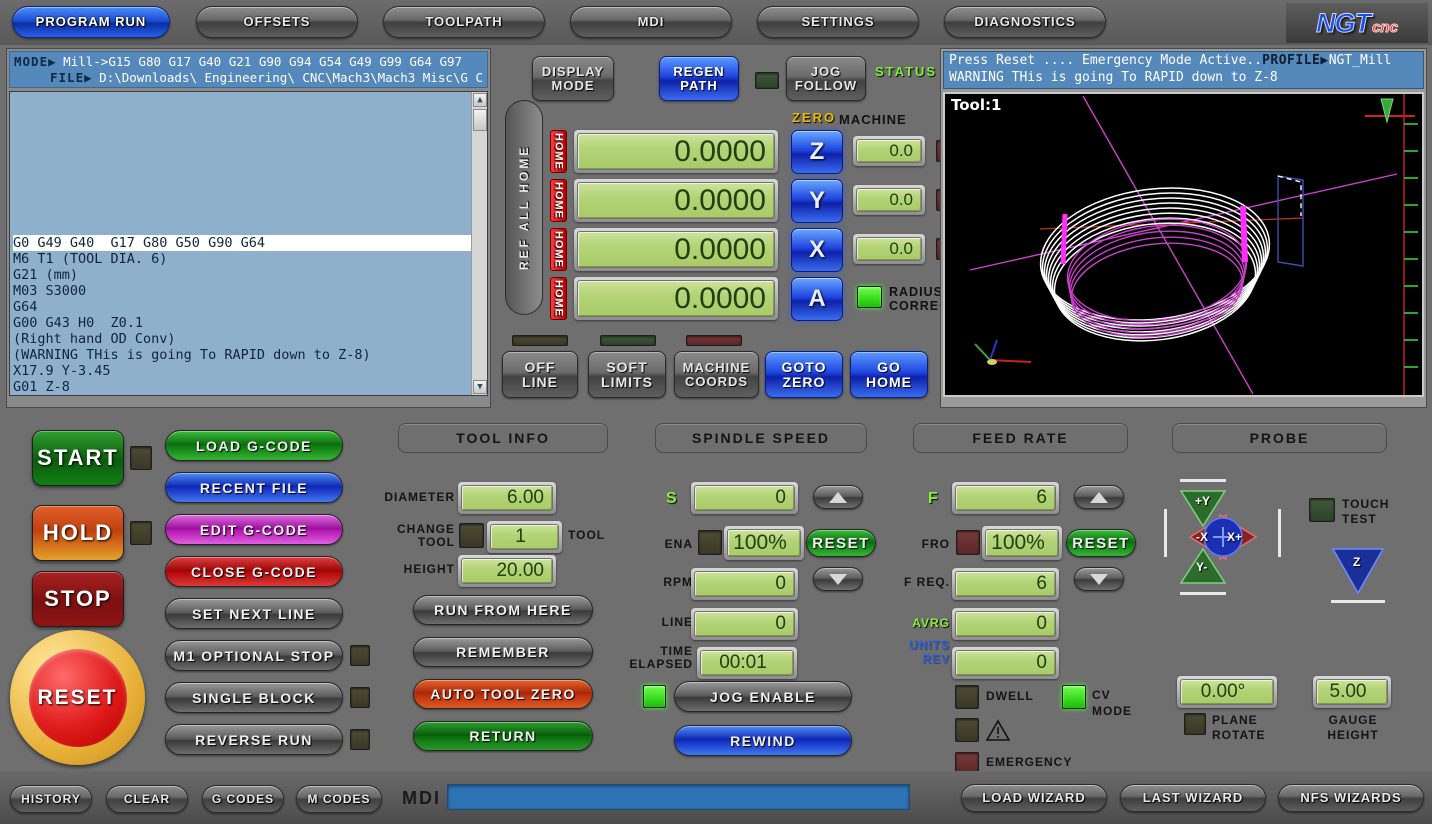  What do you see at coordinates (744, 498) in the screenshot?
I see `spindle-s-value: 0` at bounding box center [744, 498].